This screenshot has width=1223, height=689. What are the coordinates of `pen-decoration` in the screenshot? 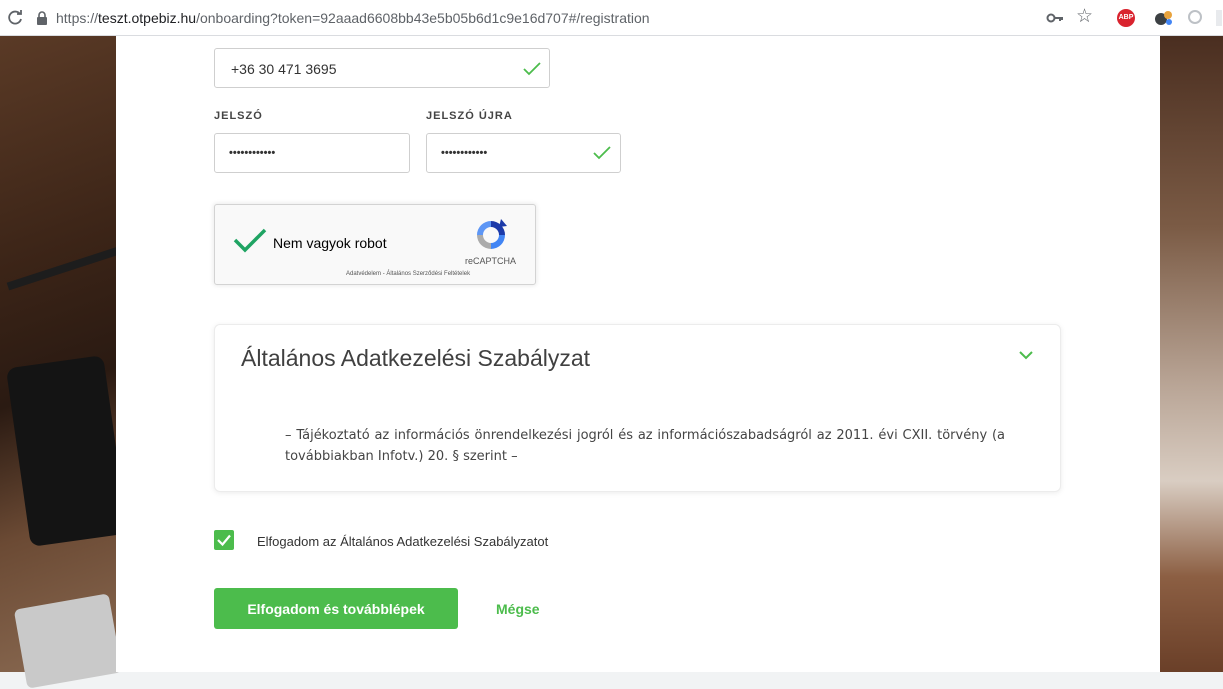 It's located at (65, 268).